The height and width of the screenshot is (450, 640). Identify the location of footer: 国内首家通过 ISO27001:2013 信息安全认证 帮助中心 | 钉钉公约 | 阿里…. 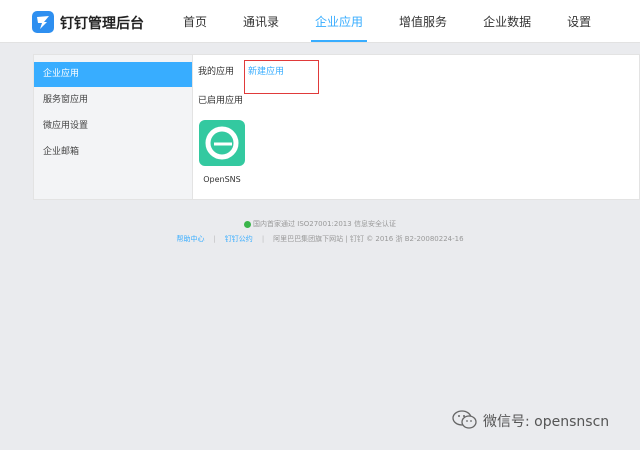
(320, 231).